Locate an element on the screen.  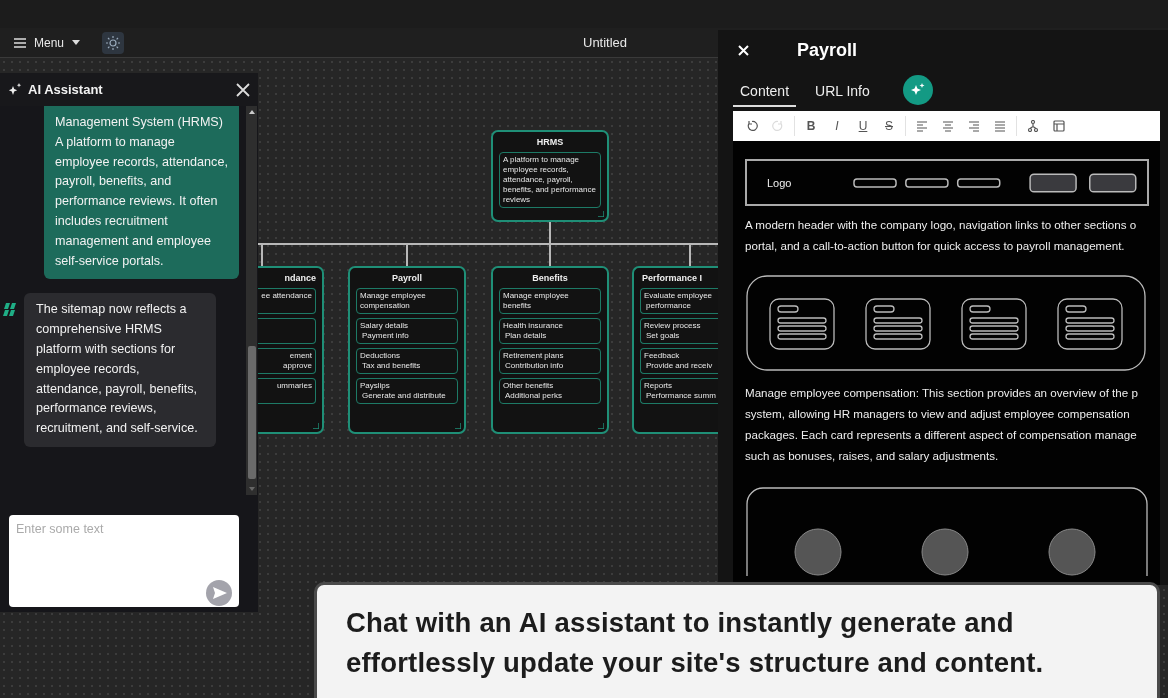
justify-icon is located at coordinates (1000, 126).